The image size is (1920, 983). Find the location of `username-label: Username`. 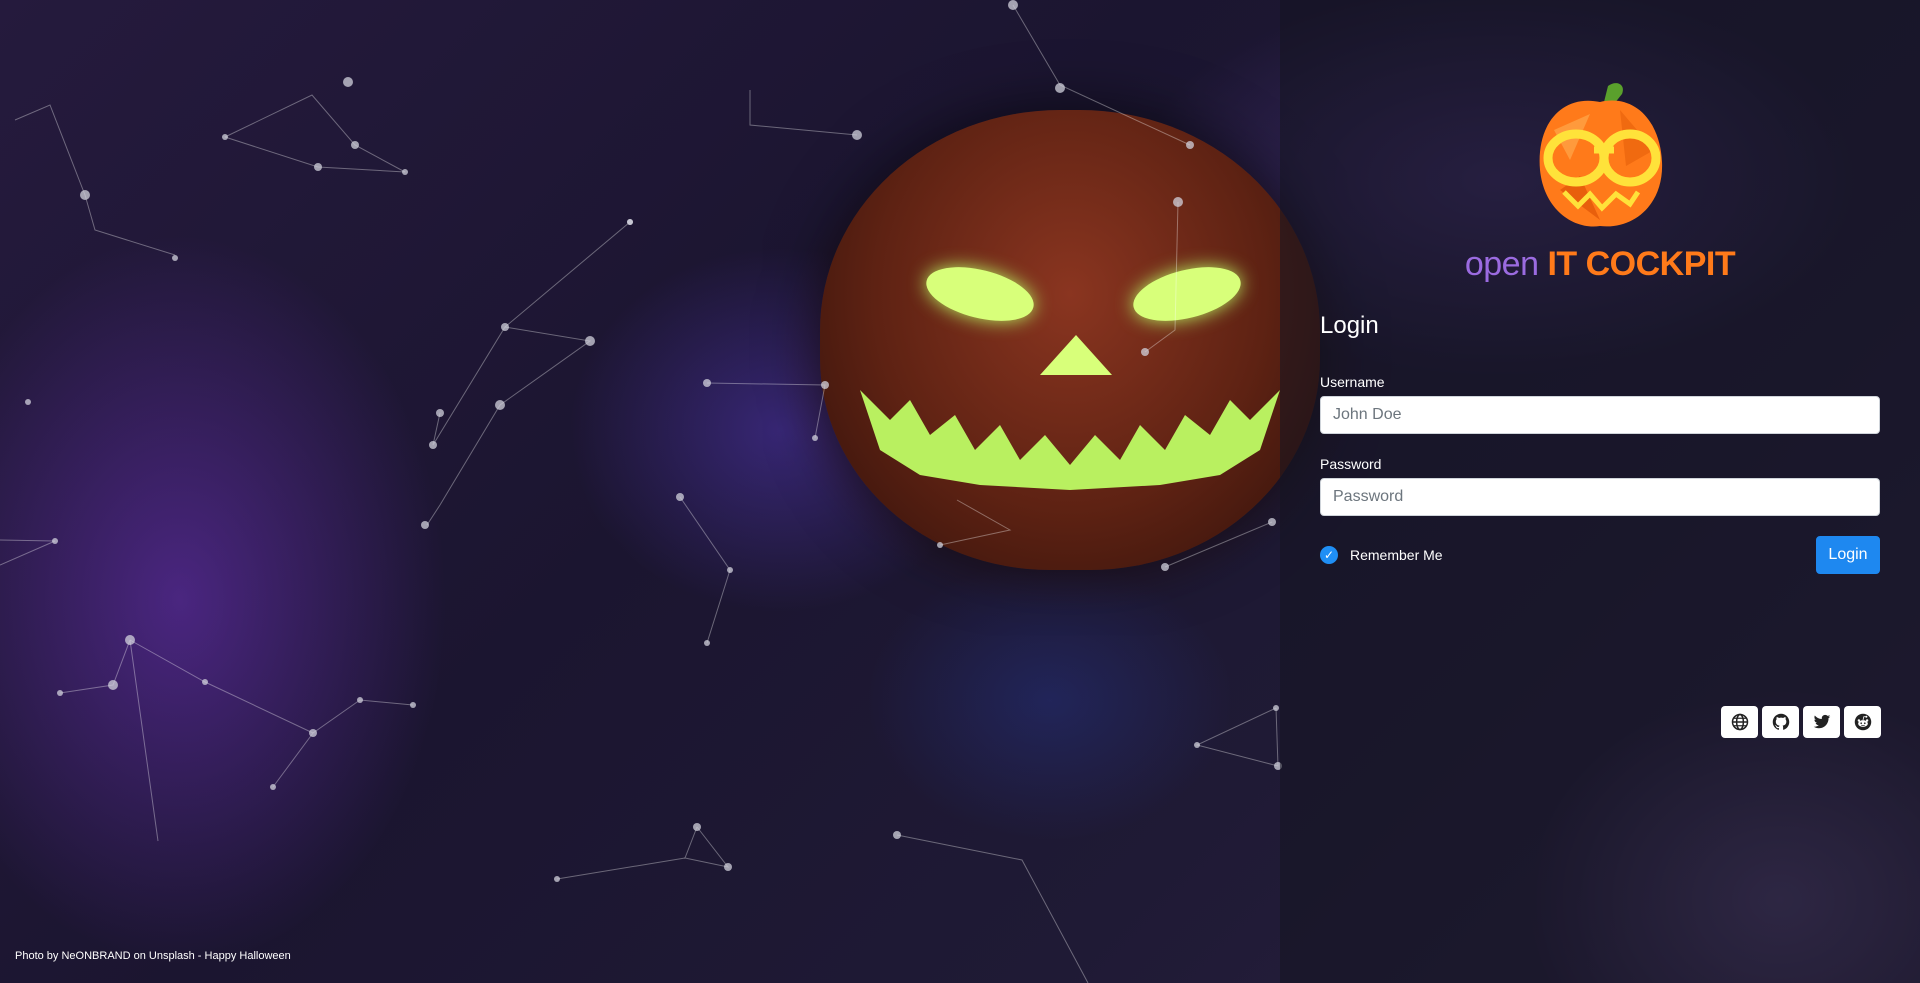

username-label: Username is located at coordinates (1352, 382).